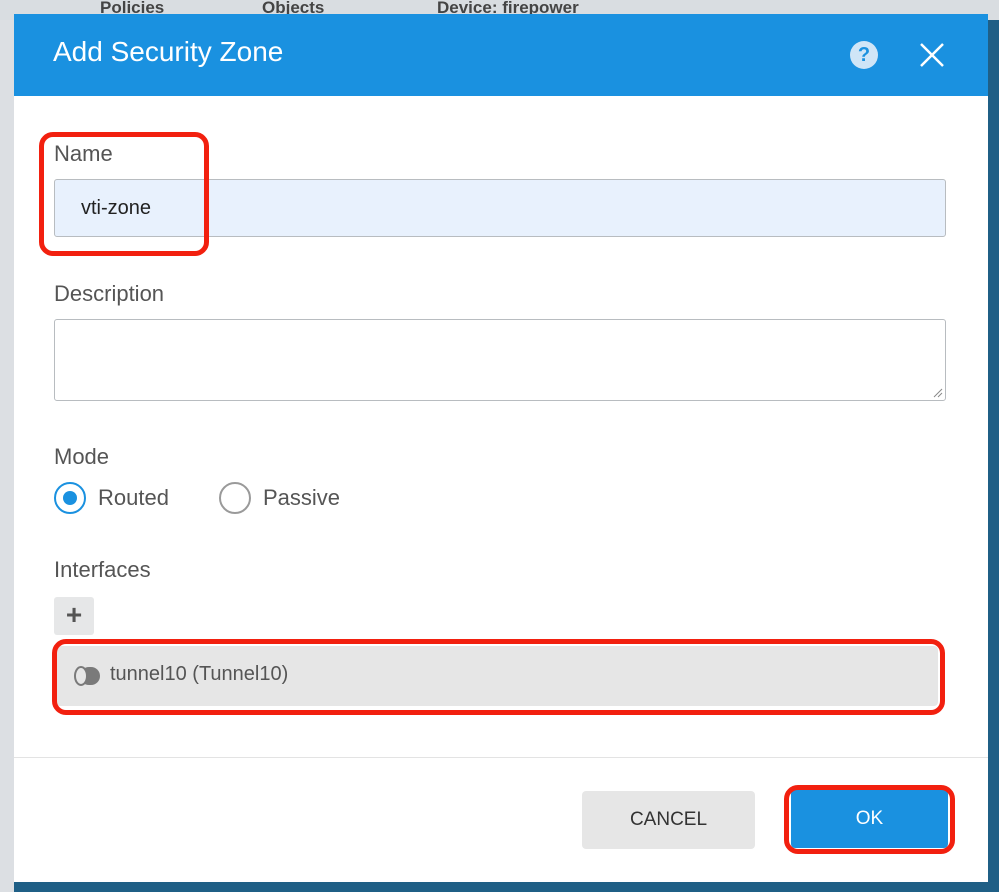 The height and width of the screenshot is (892, 999). What do you see at coordinates (500, 360) in the screenshot?
I see `description-textarea` at bounding box center [500, 360].